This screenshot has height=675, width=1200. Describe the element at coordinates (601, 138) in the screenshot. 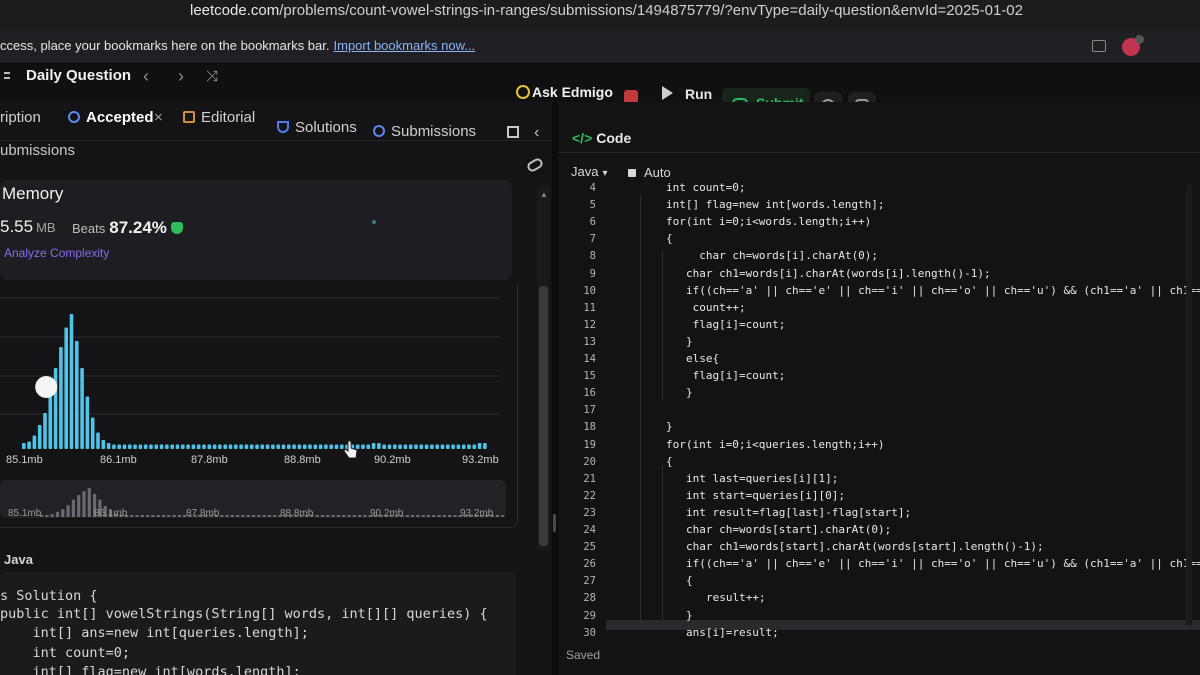

I see `tab-code: </> Code` at that location.